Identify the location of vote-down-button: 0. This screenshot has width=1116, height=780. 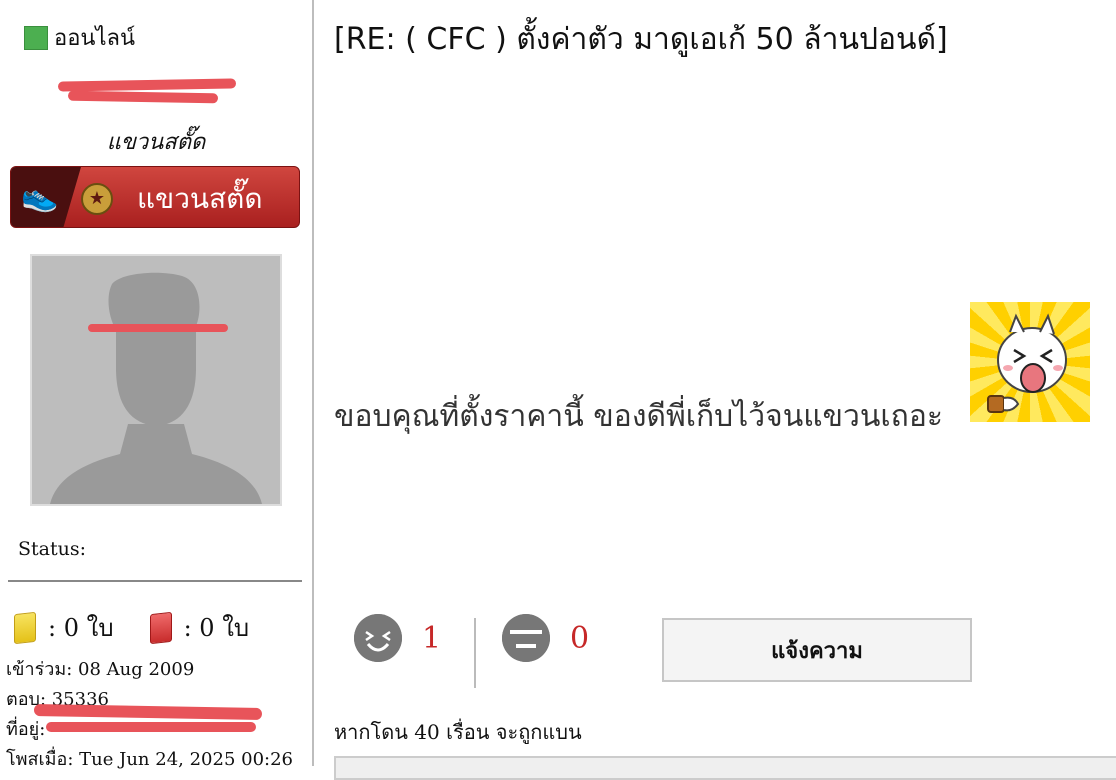
(545, 638).